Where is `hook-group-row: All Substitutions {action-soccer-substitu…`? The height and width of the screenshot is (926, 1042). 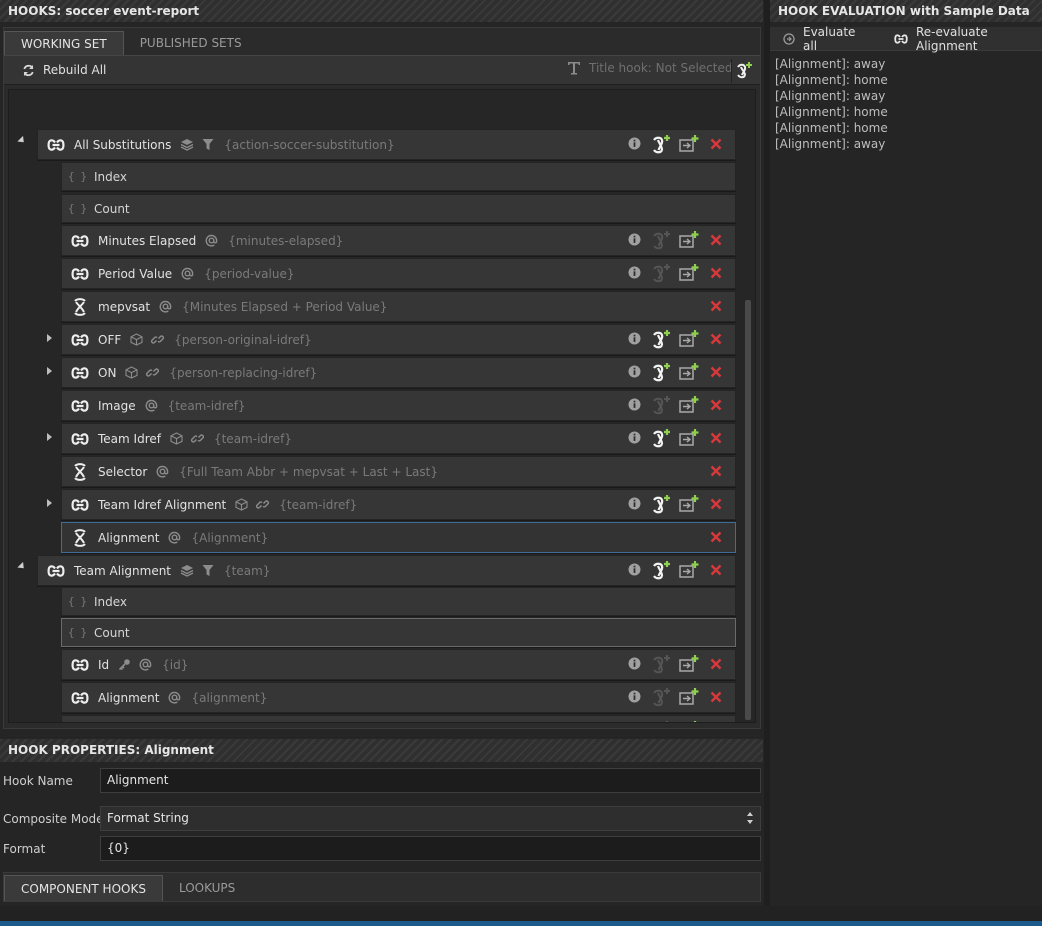 hook-group-row: All Substitutions {action-soccer-substitu… is located at coordinates (386, 144).